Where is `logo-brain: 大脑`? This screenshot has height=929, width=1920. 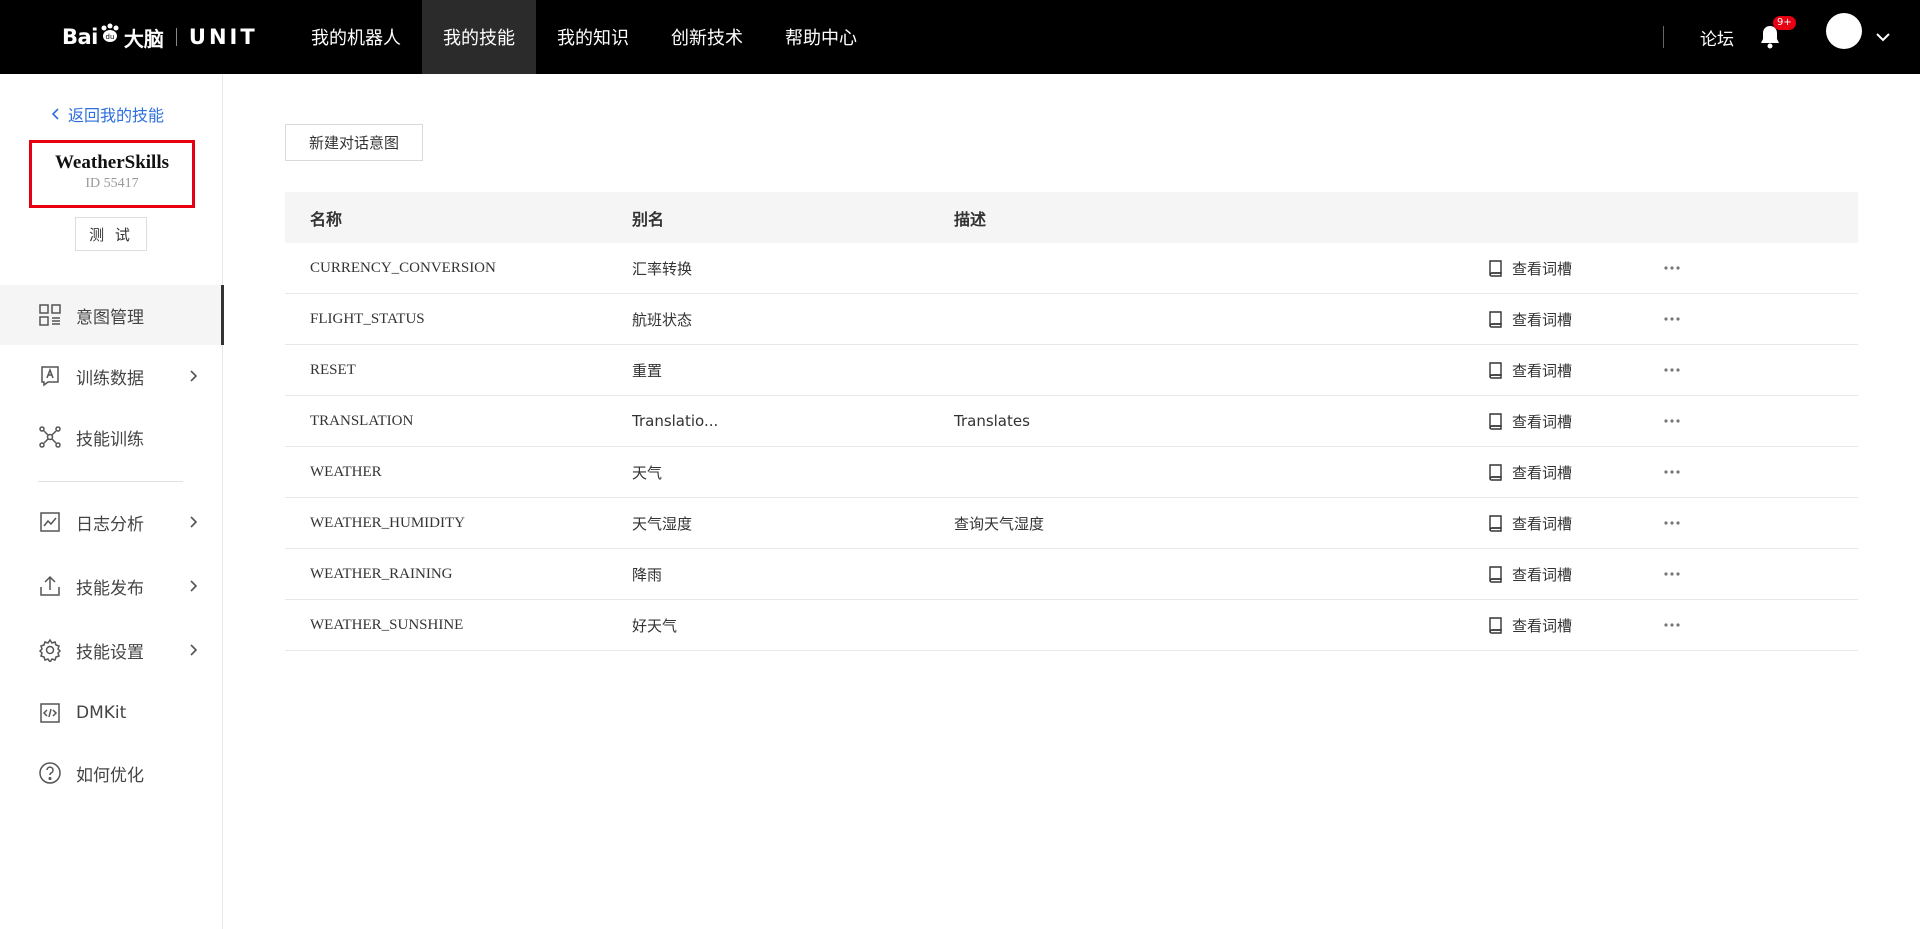 logo-brain: 大脑 is located at coordinates (143, 38).